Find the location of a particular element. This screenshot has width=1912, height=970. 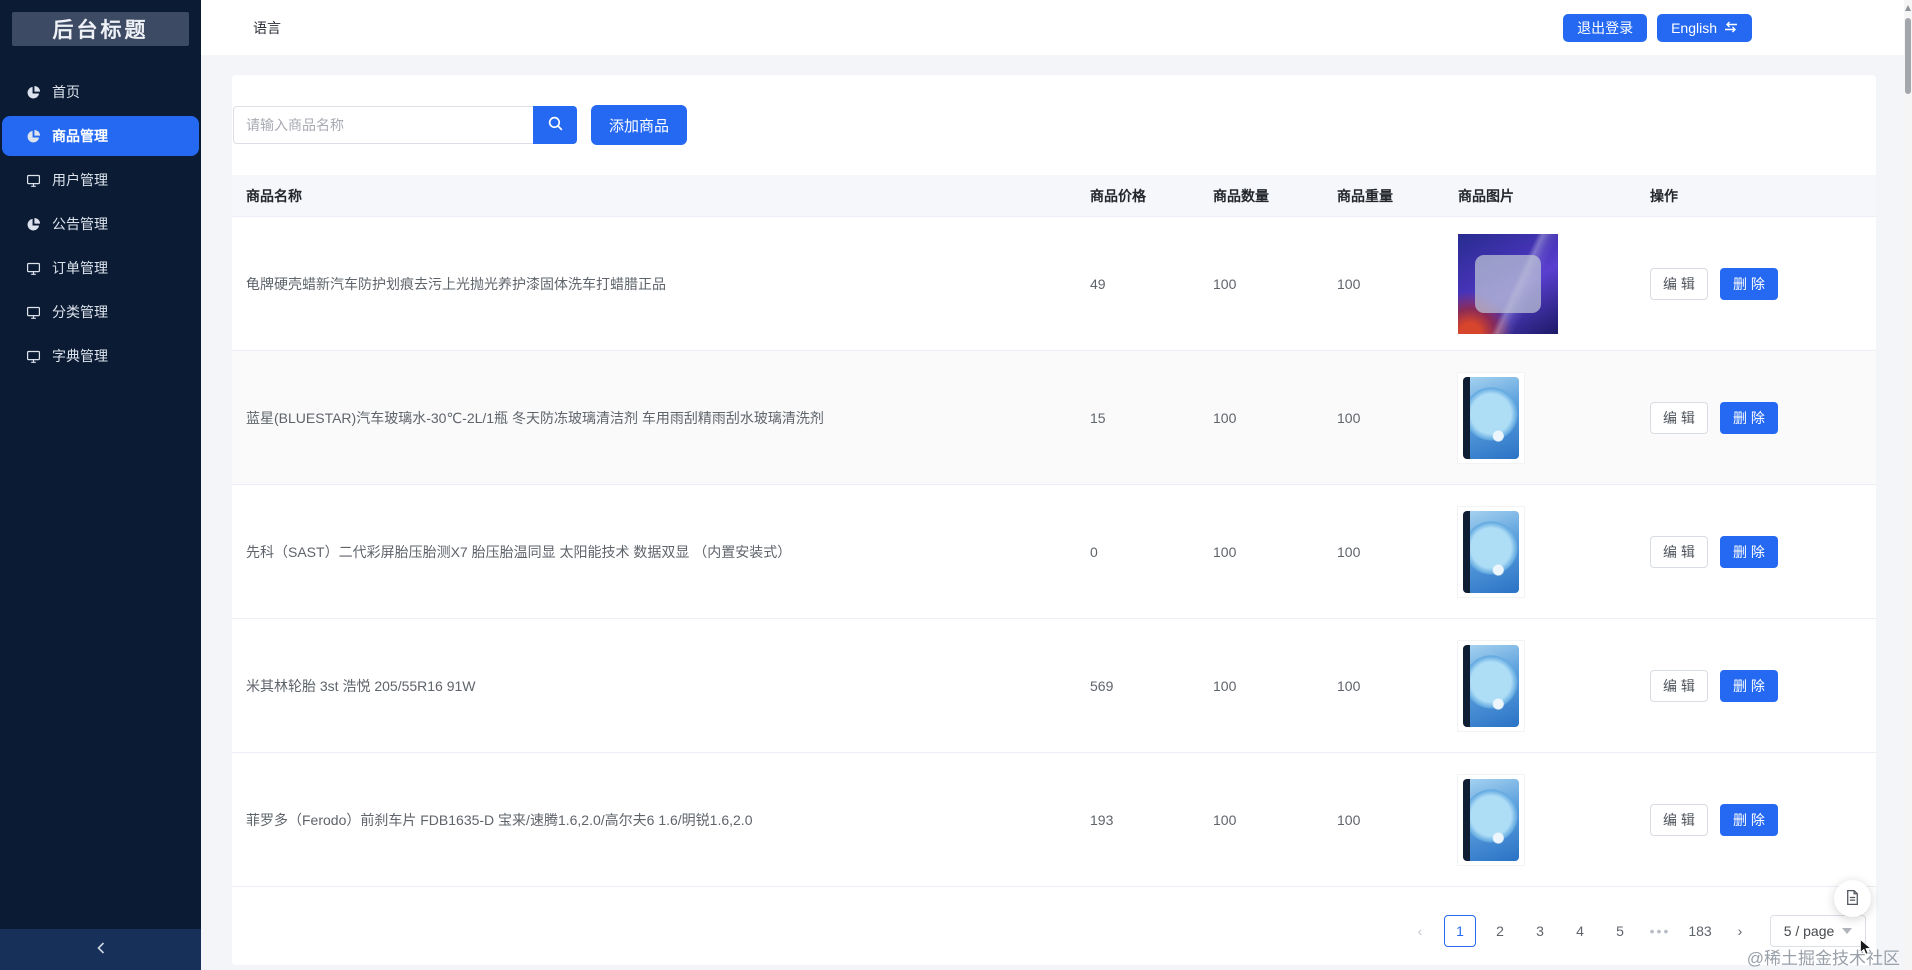

page-button-5: 5 is located at coordinates (1620, 931).